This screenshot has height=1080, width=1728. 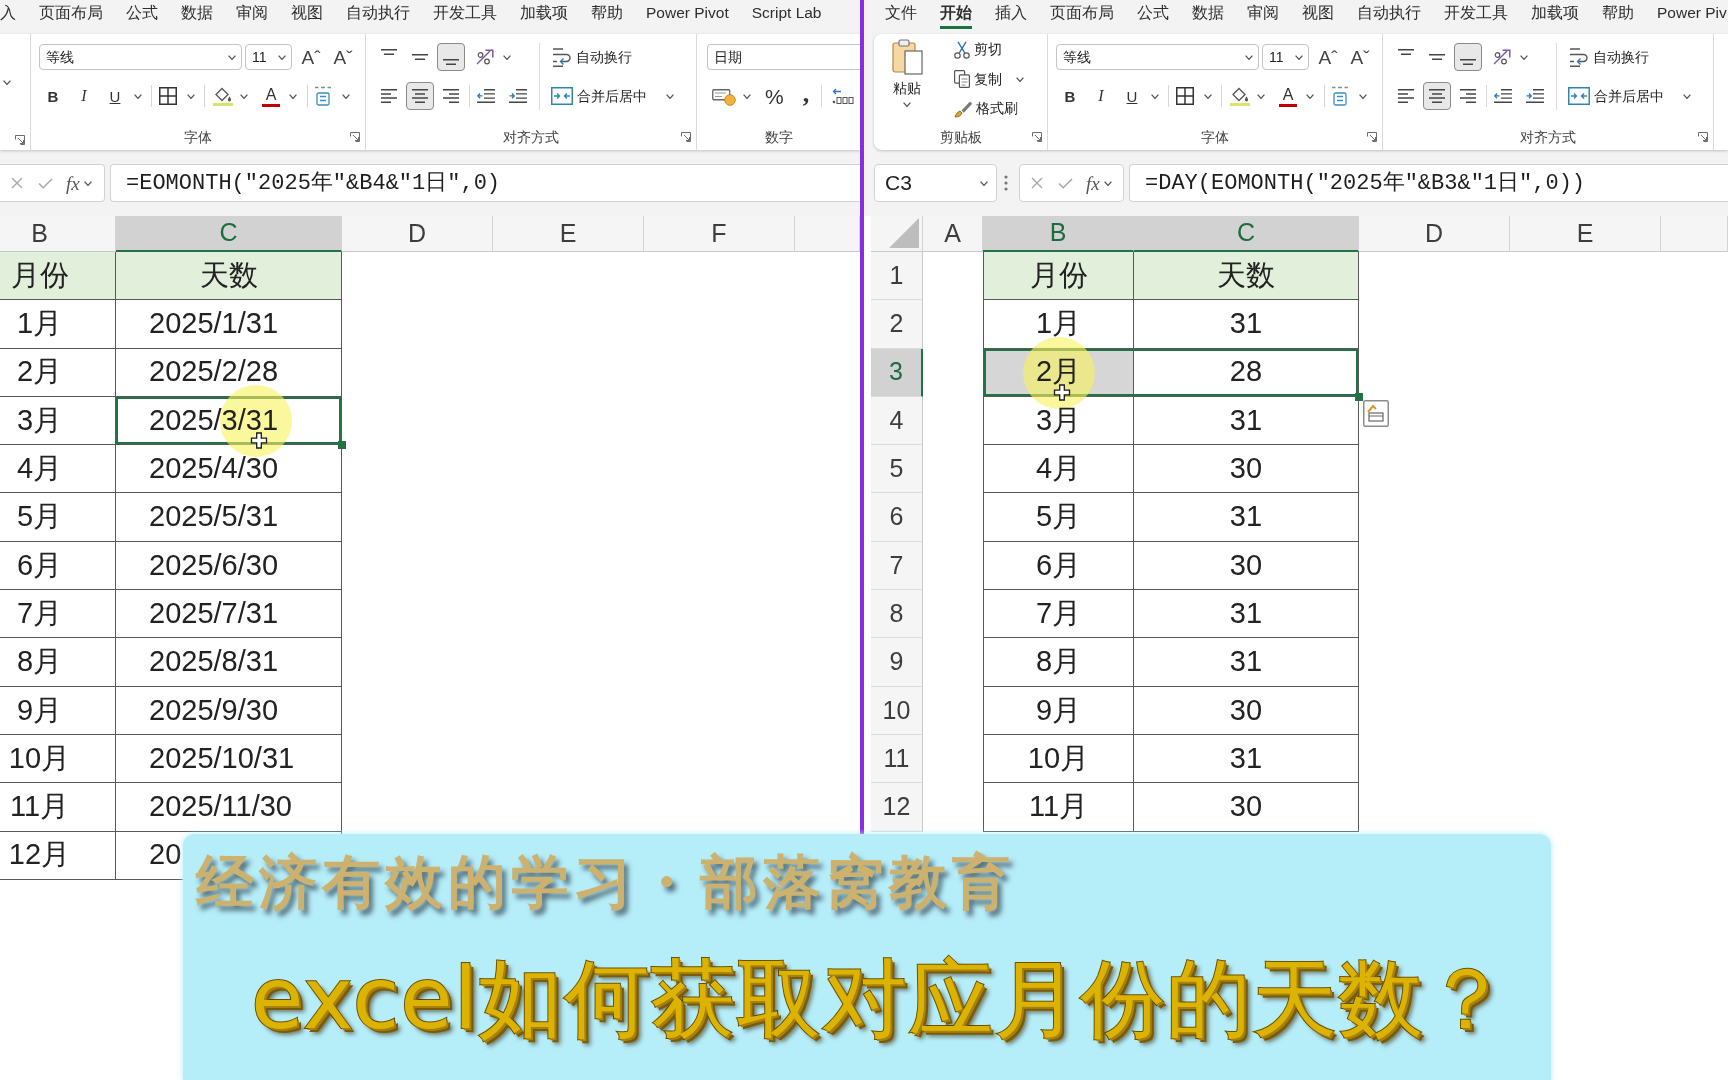 What do you see at coordinates (417, 234) in the screenshot?
I see `column-header: D` at bounding box center [417, 234].